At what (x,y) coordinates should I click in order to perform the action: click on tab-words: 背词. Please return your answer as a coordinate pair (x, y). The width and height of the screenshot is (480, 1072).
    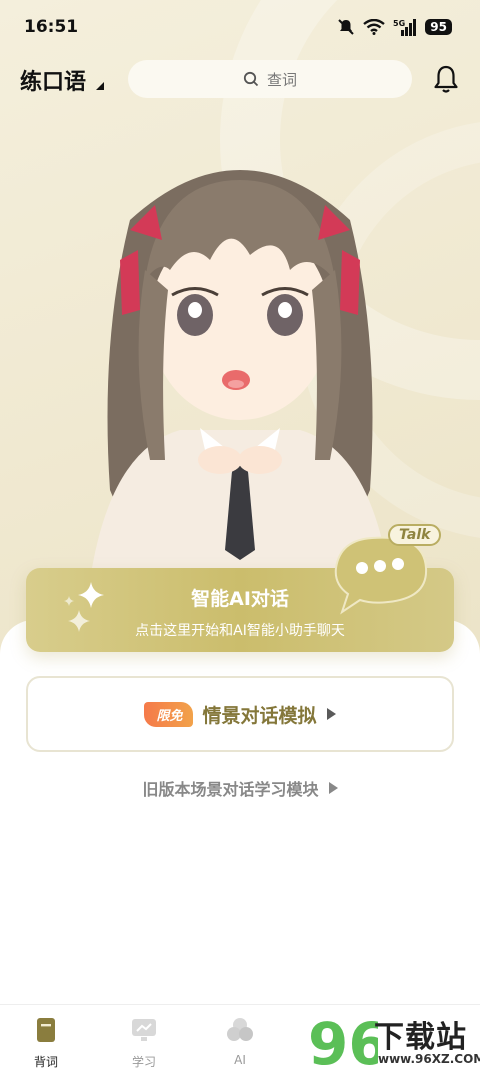
    Looking at the image, I should click on (46, 1042).